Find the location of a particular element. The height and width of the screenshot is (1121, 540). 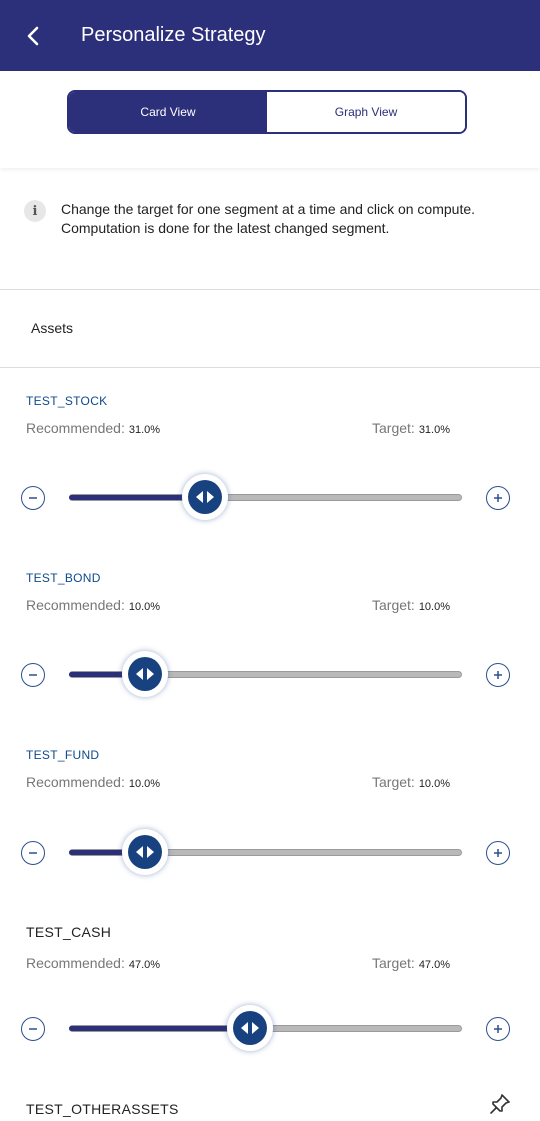

app-bar: Personalize Strategy is located at coordinates (270, 35).